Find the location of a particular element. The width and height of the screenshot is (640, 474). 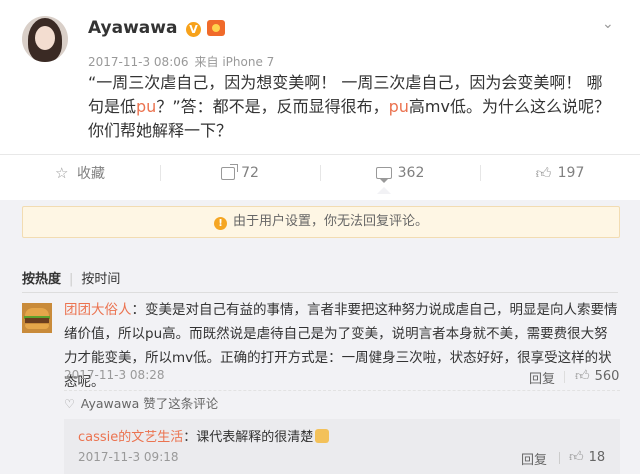

notice-text: 由于用户设置，你无法回复评论。 is located at coordinates (330, 221).